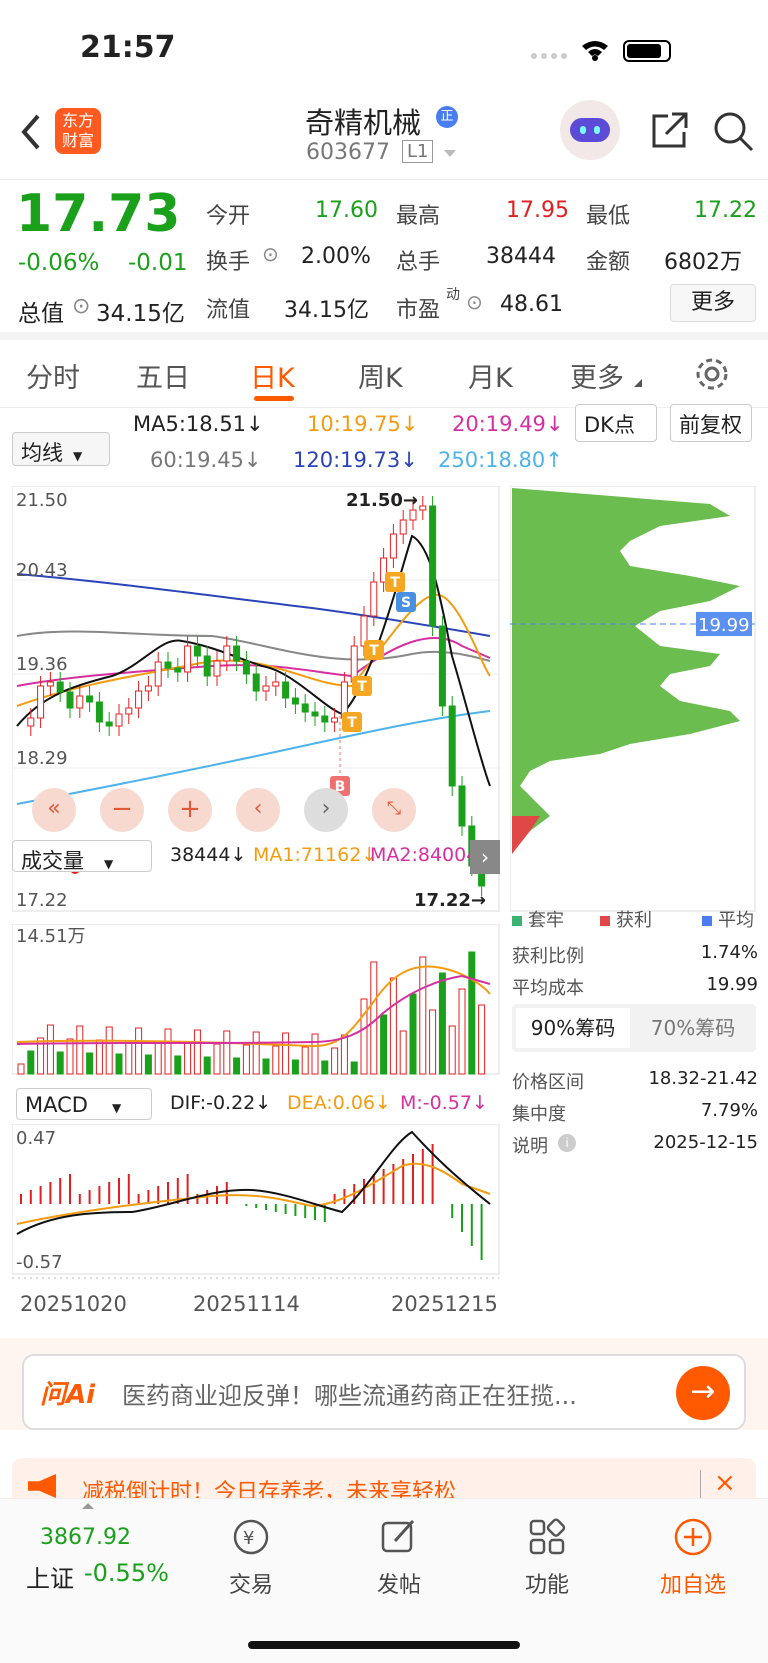  Describe the element at coordinates (500, 460) in the screenshot. I see `ma250-value: 250:18.80↑` at that location.